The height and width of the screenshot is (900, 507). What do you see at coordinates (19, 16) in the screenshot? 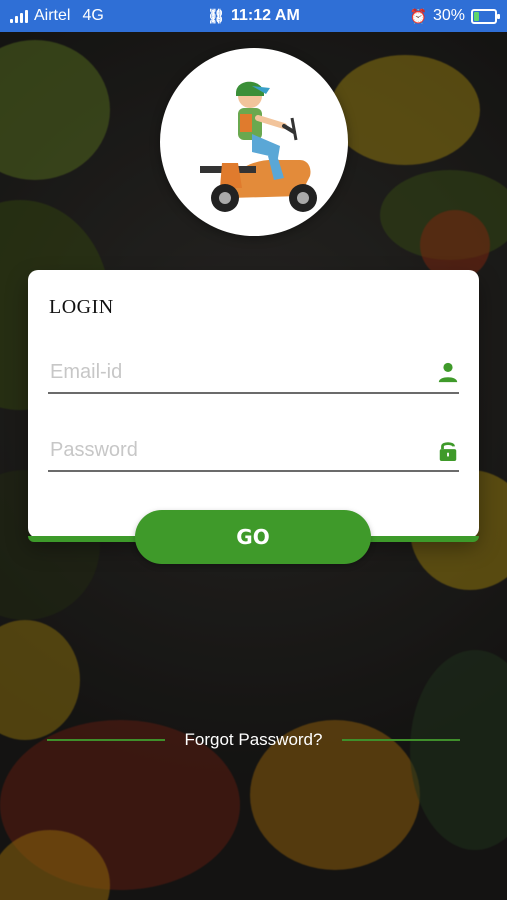
I see `signal-icon` at bounding box center [19, 16].